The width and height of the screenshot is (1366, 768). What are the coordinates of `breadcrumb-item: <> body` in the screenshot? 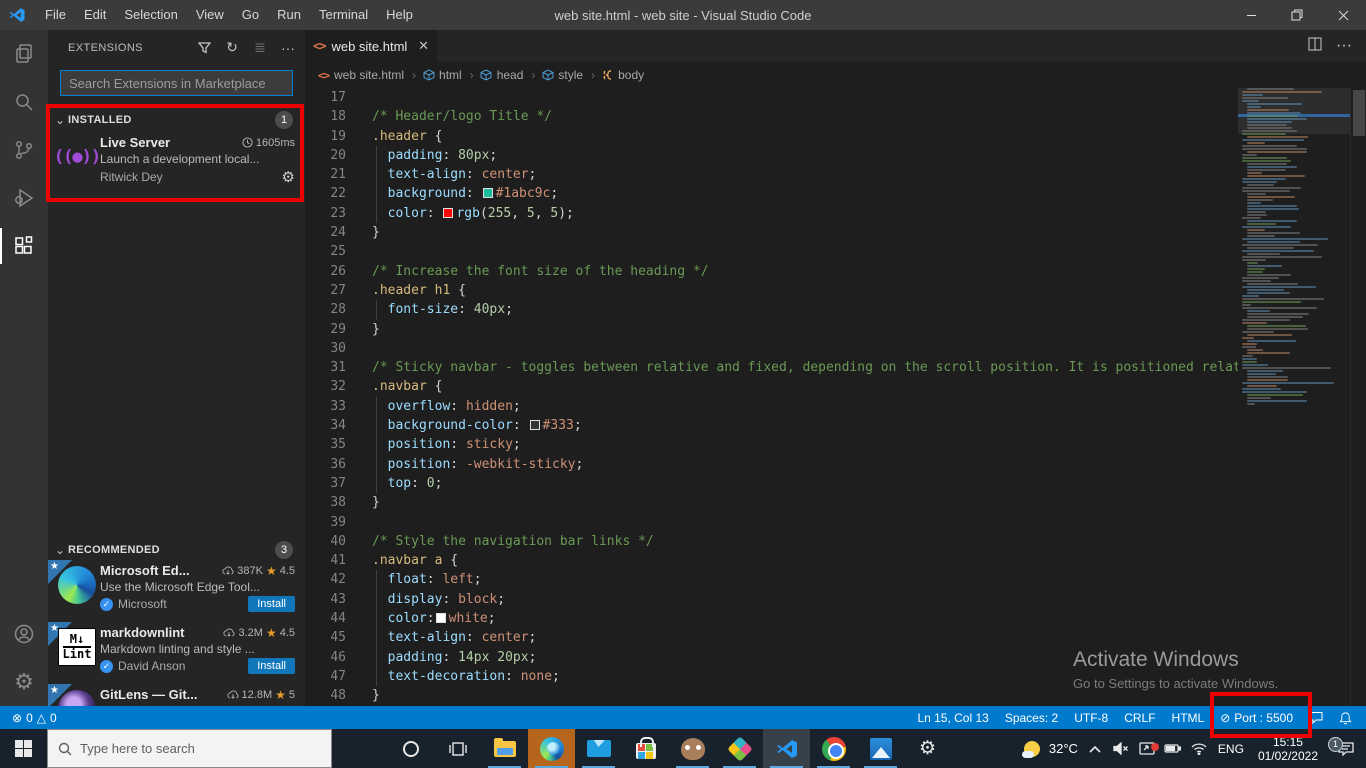 It's located at (622, 75).